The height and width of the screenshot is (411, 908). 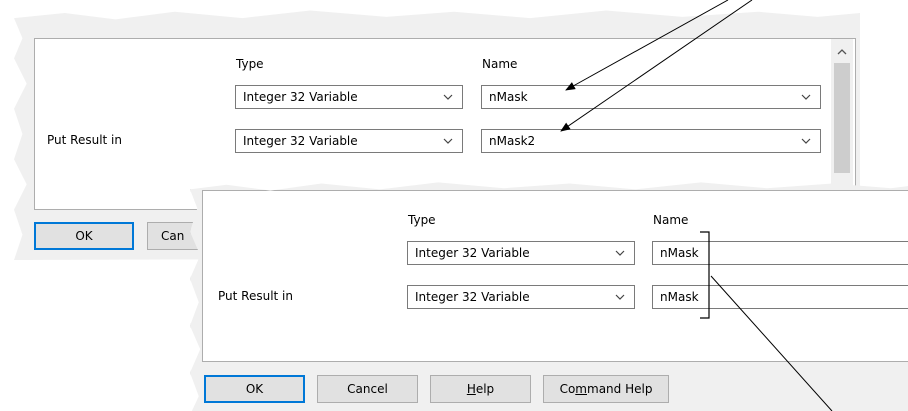 I want to click on name-select-value: nMask2, so click(x=512, y=141).